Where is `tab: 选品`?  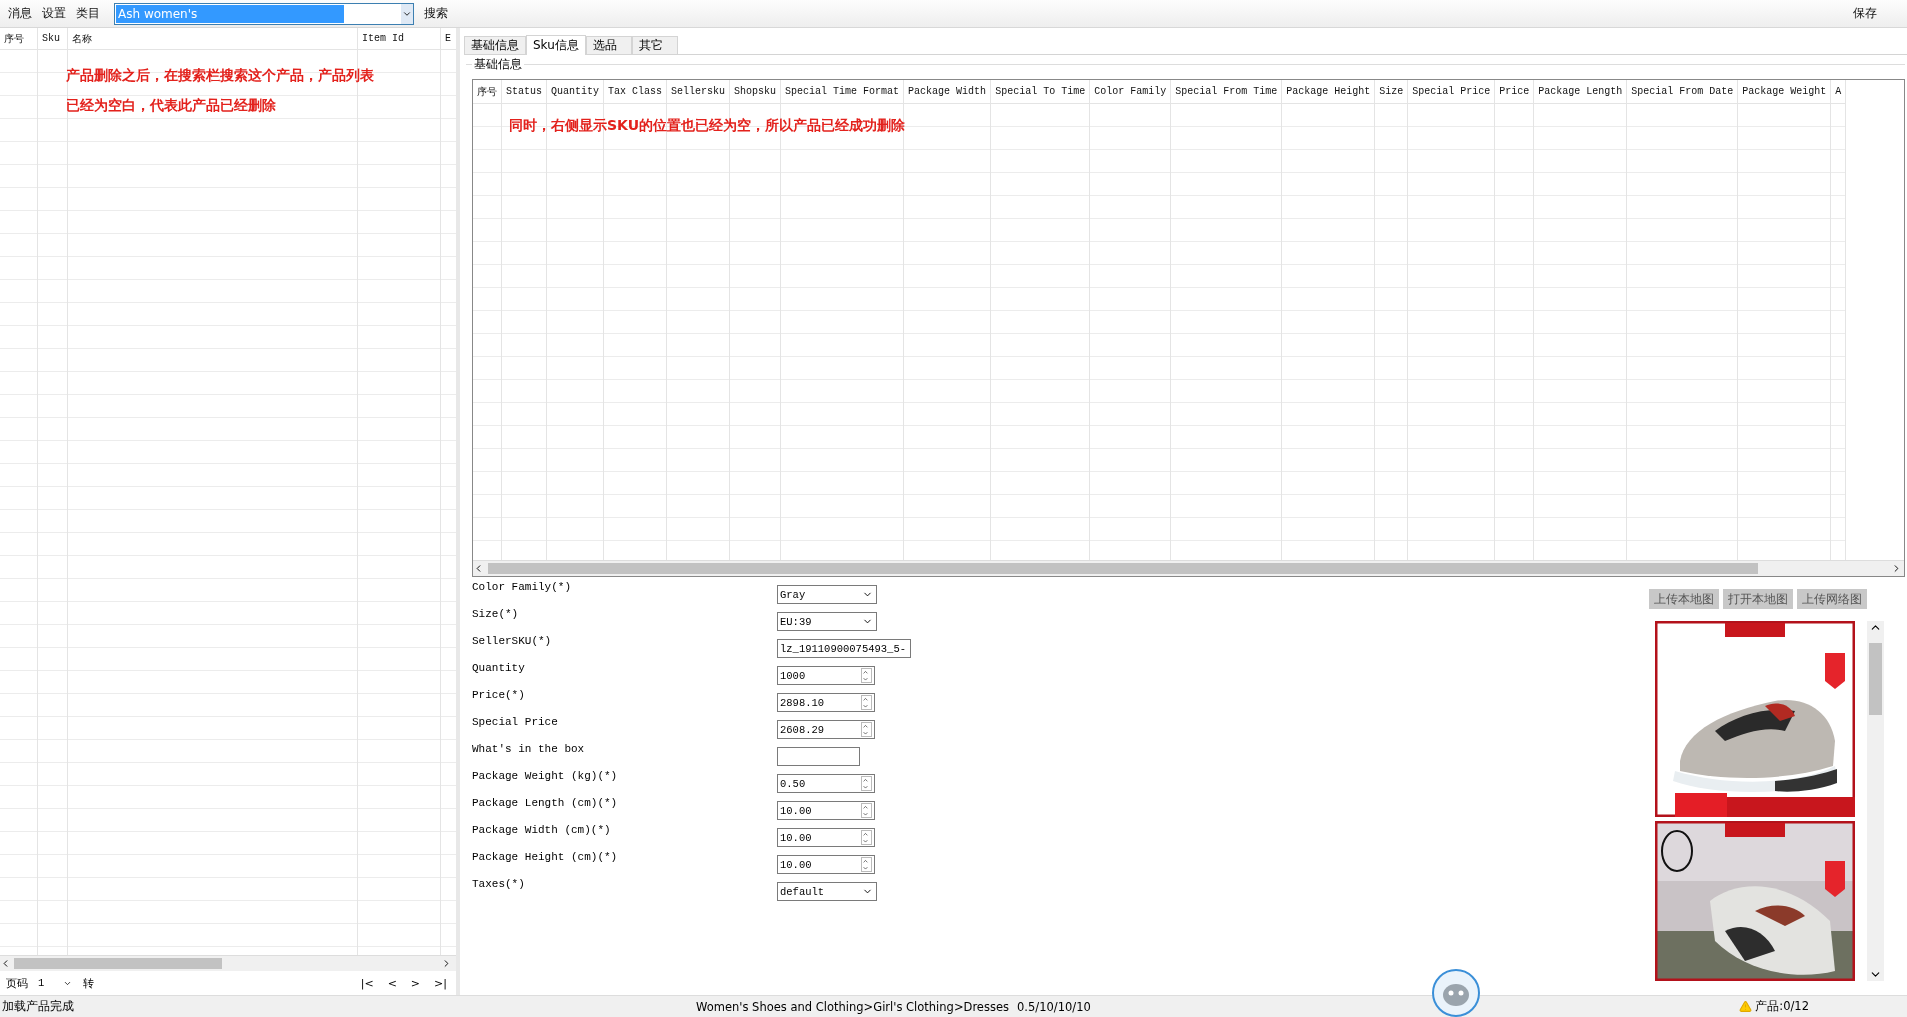 tab: 选品 is located at coordinates (608, 45).